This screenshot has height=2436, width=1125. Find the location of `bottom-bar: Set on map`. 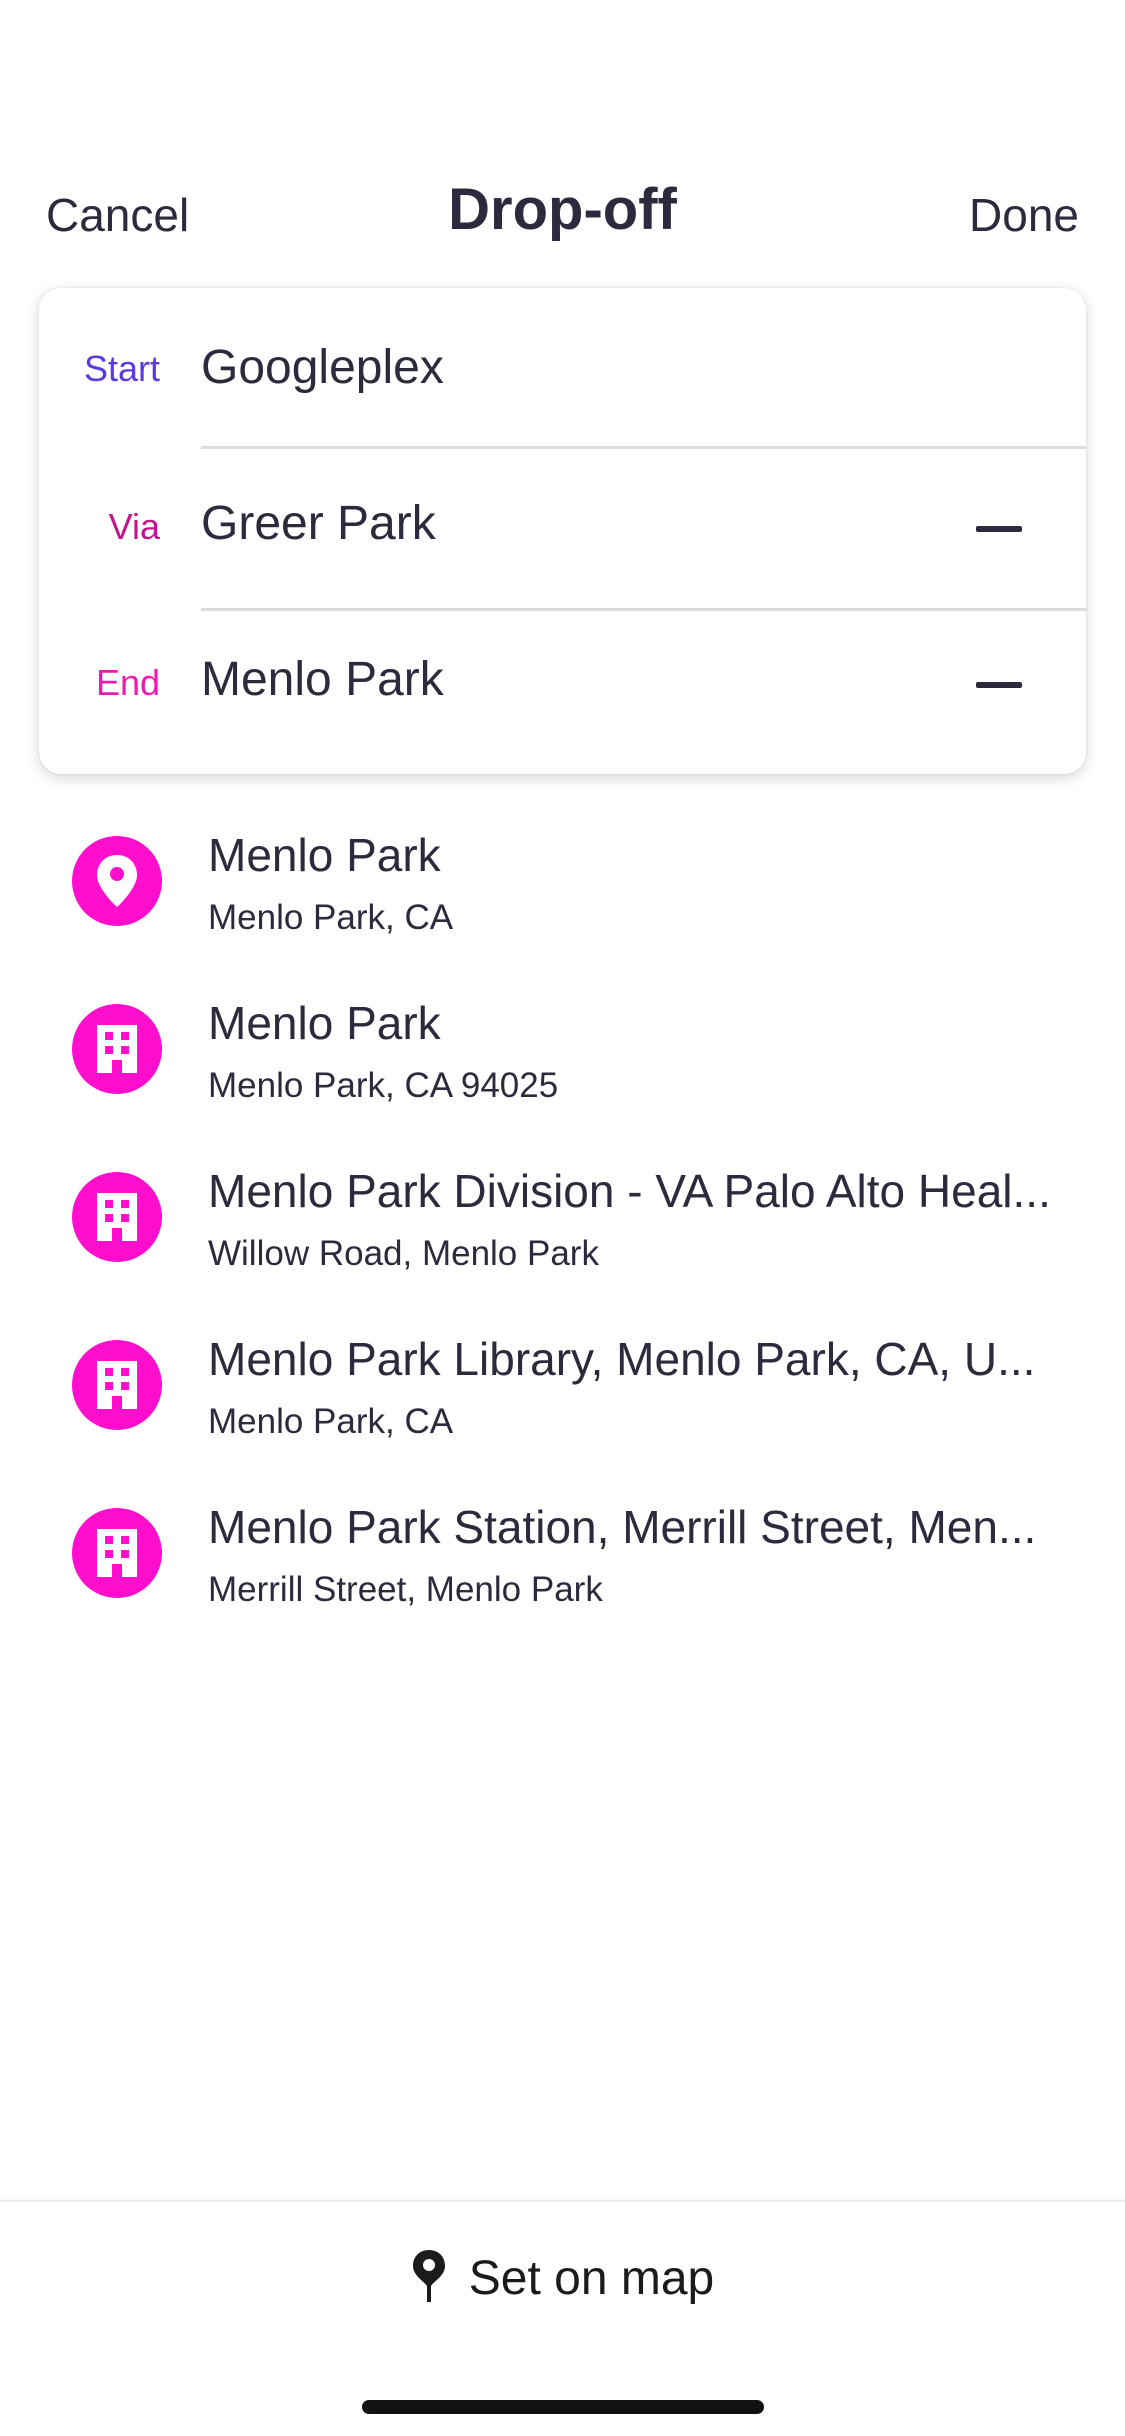

bottom-bar: Set on map is located at coordinates (562, 2318).